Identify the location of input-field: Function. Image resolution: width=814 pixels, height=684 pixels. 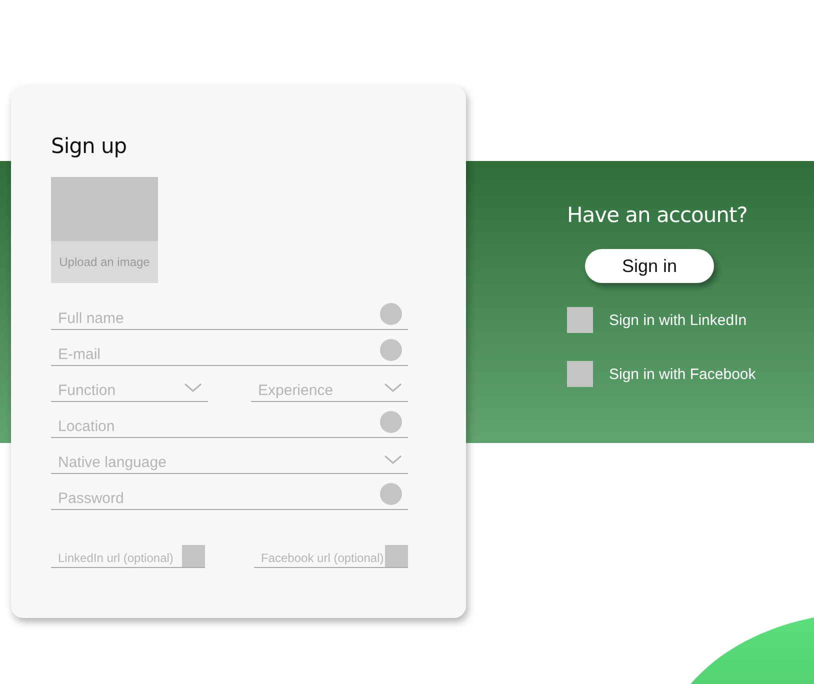
(117, 391).